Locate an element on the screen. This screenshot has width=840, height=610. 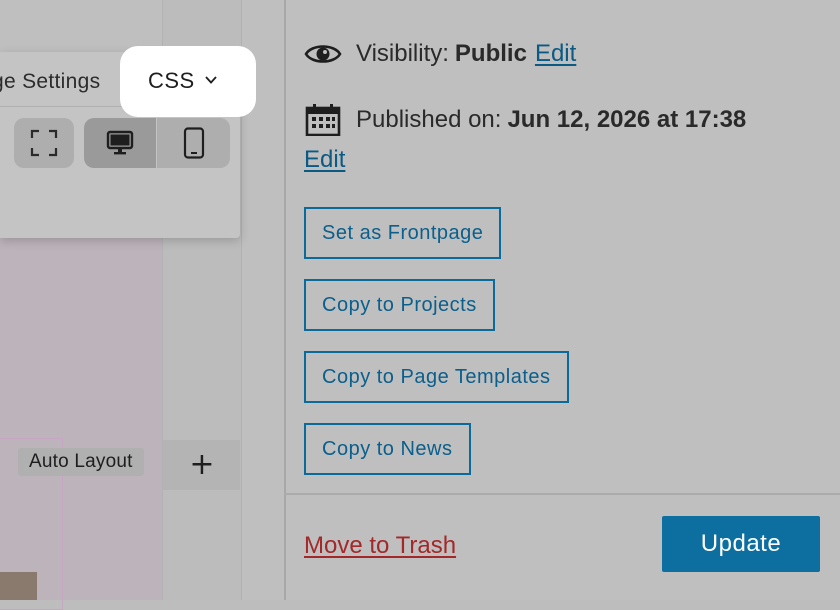
published-row: Published on: Jun 12, 2026 at 17:38 is located at coordinates (525, 120).